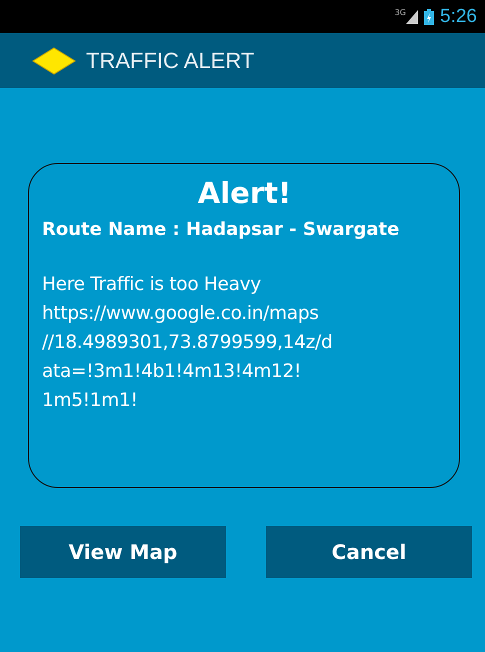 Image resolution: width=485 pixels, height=652 pixels. Describe the element at coordinates (458, 17) in the screenshot. I see `clock-time: 5:26` at that location.